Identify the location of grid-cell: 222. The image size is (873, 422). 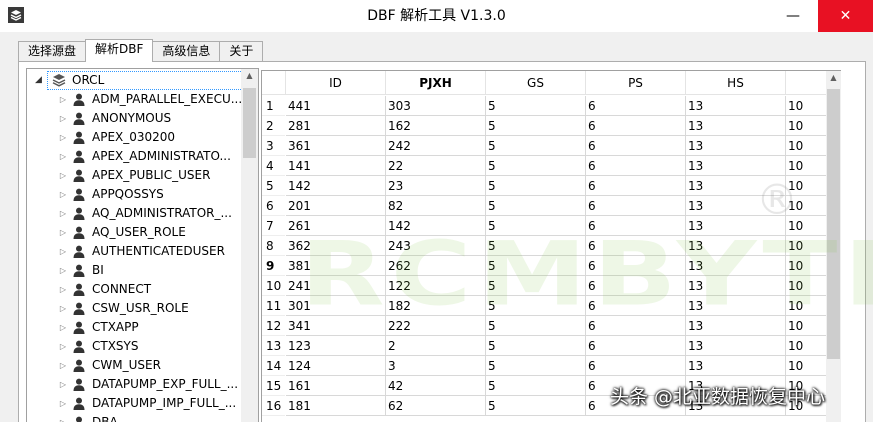
(436, 326).